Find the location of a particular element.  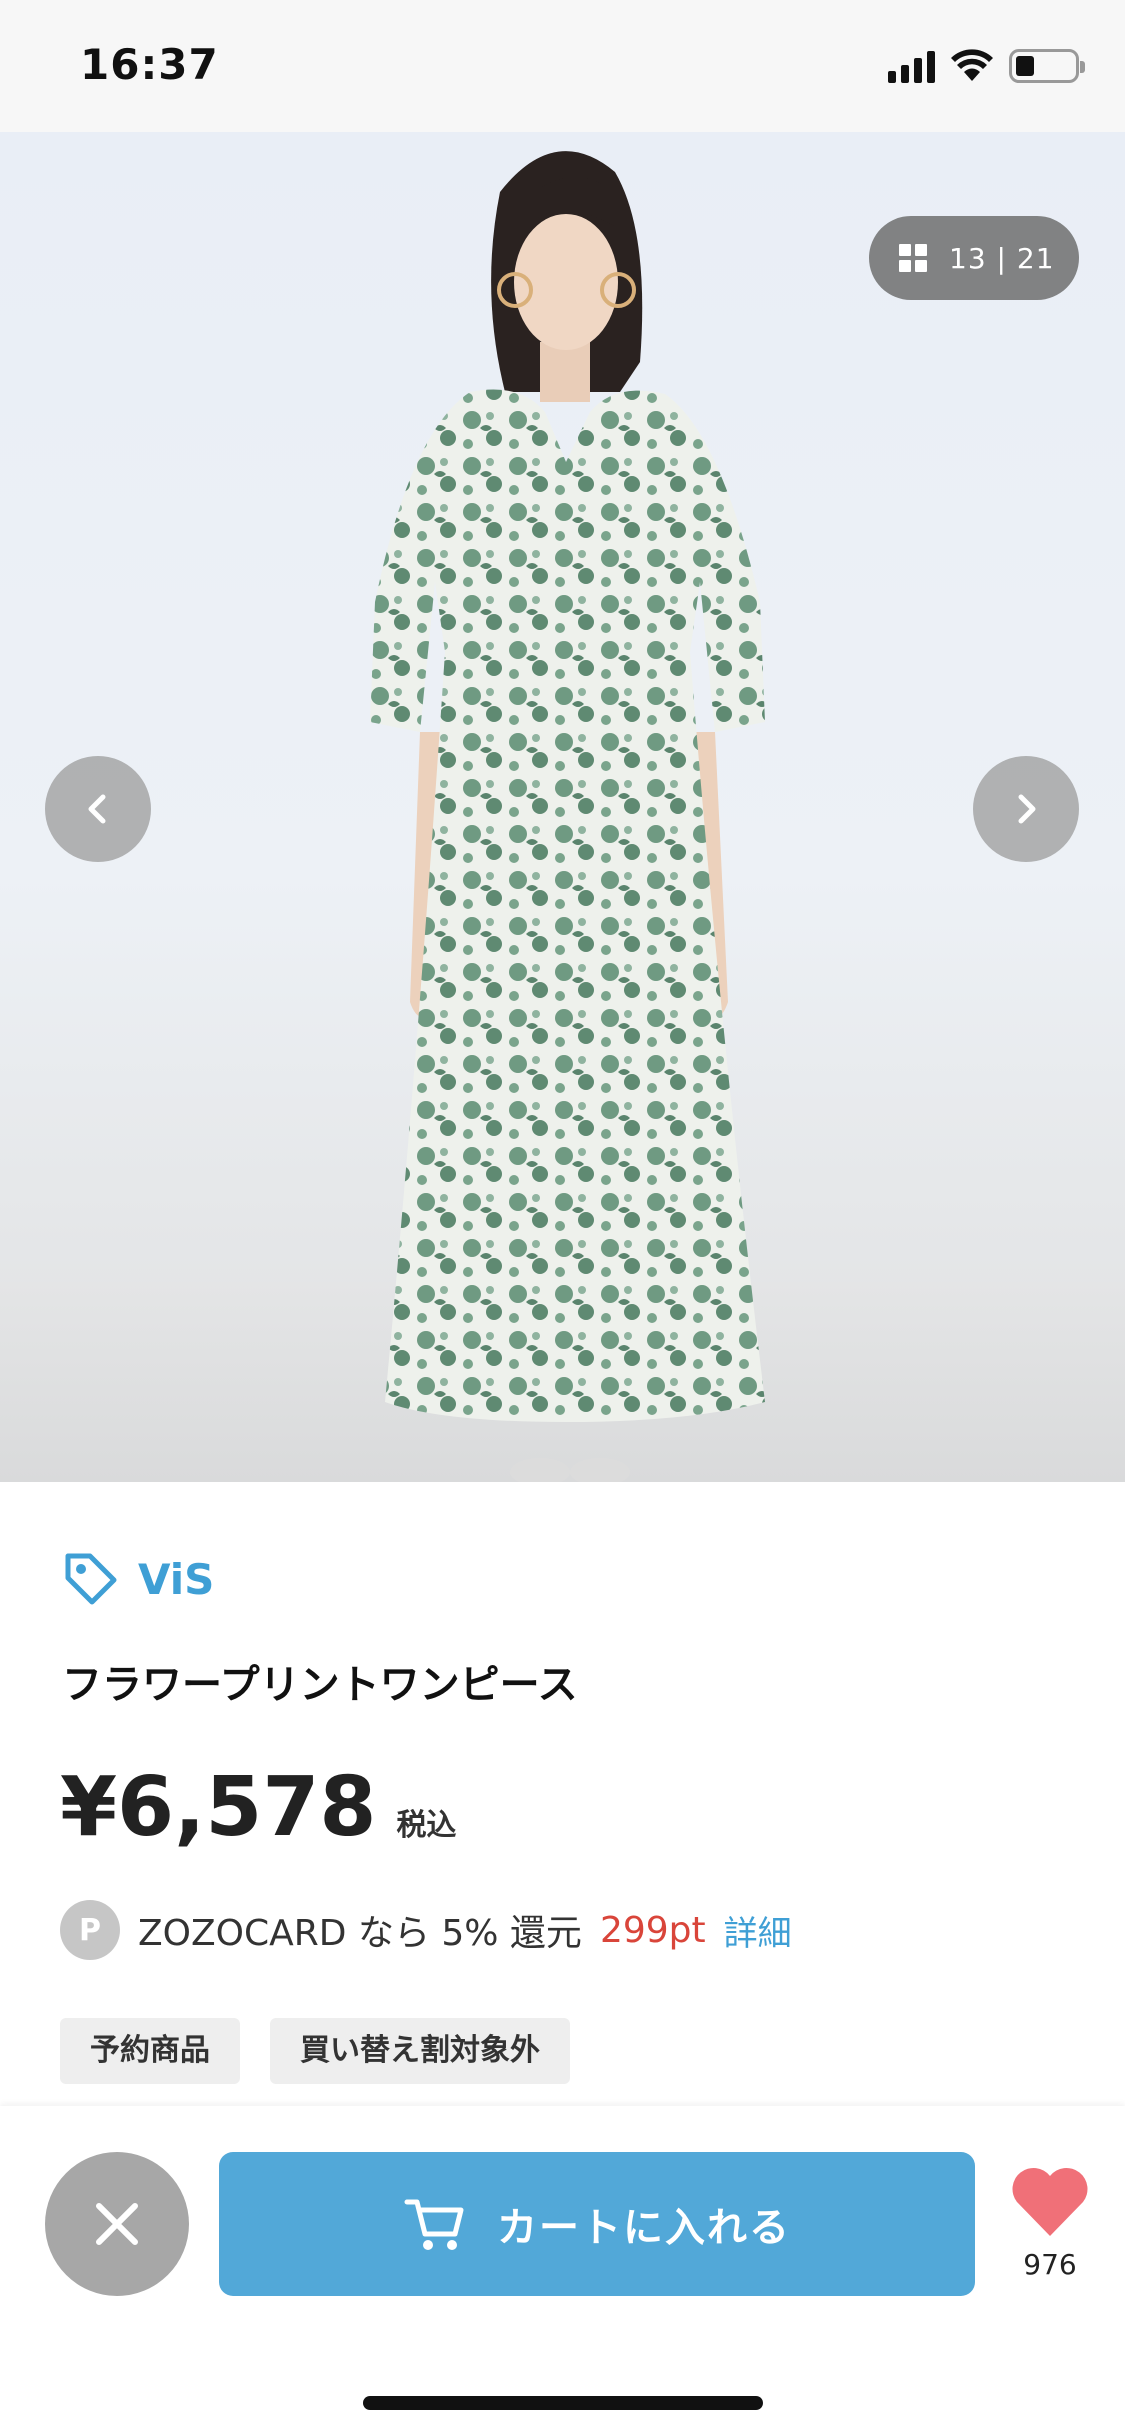

points-text: ZOZOCARD なら 5% 還元 is located at coordinates (360, 1933).